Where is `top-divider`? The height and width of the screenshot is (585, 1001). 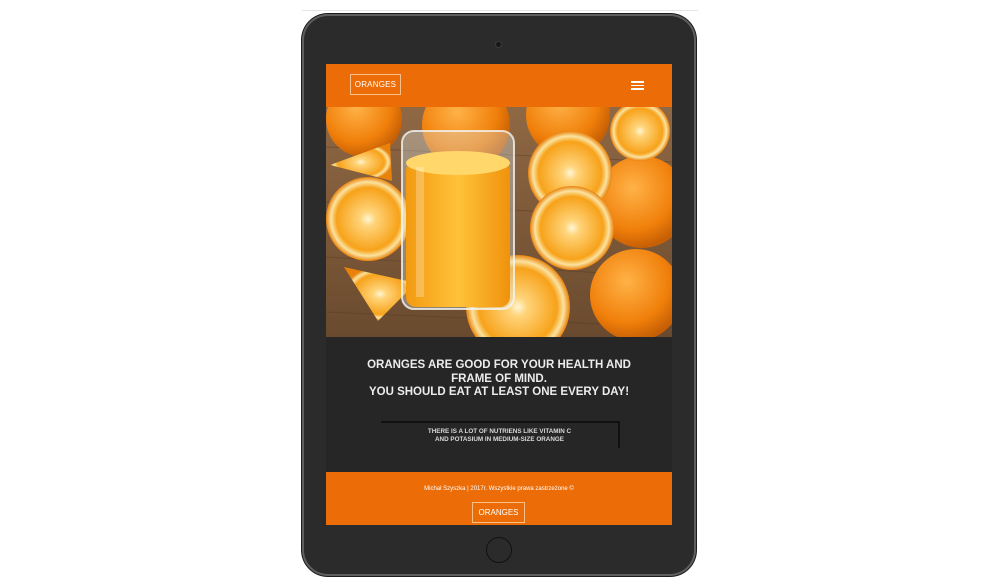
top-divider is located at coordinates (500, 10).